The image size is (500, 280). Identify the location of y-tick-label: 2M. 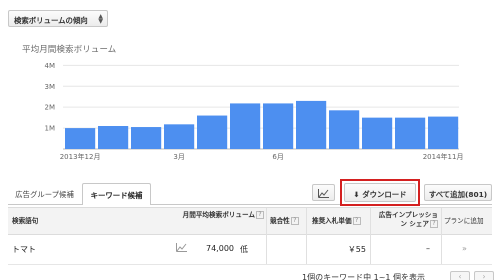
(50, 108).